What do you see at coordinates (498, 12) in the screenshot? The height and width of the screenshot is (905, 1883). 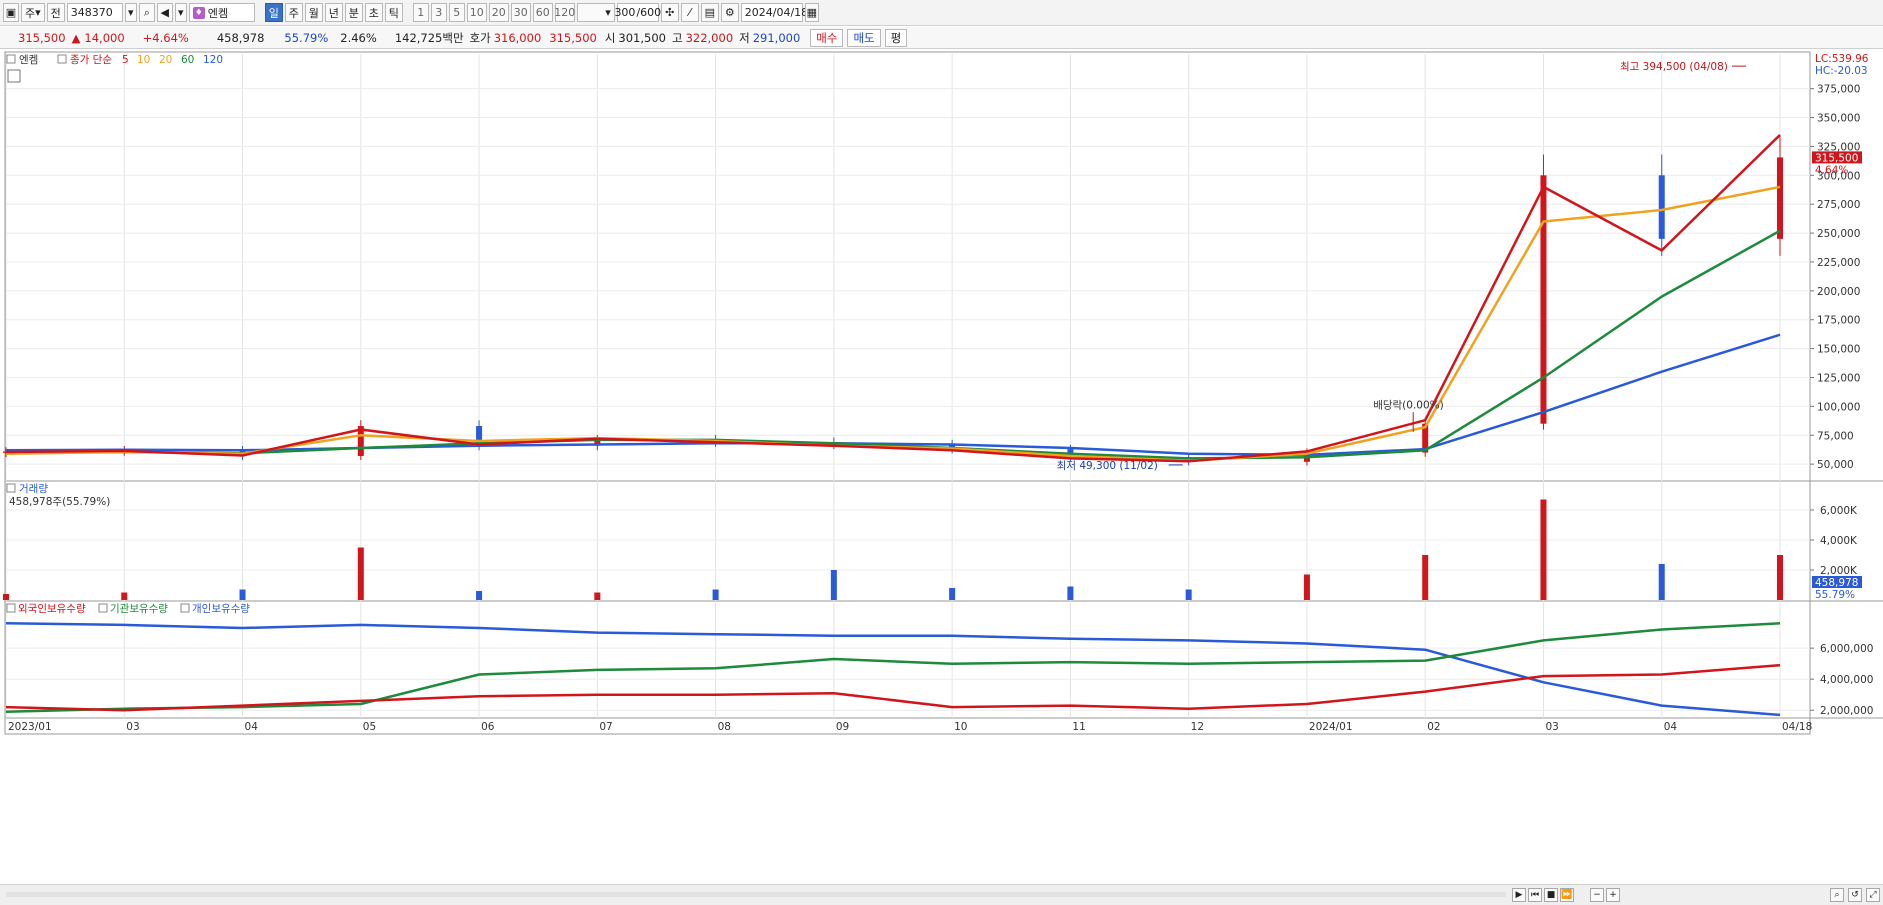 I see `interval-20: 20` at bounding box center [498, 12].